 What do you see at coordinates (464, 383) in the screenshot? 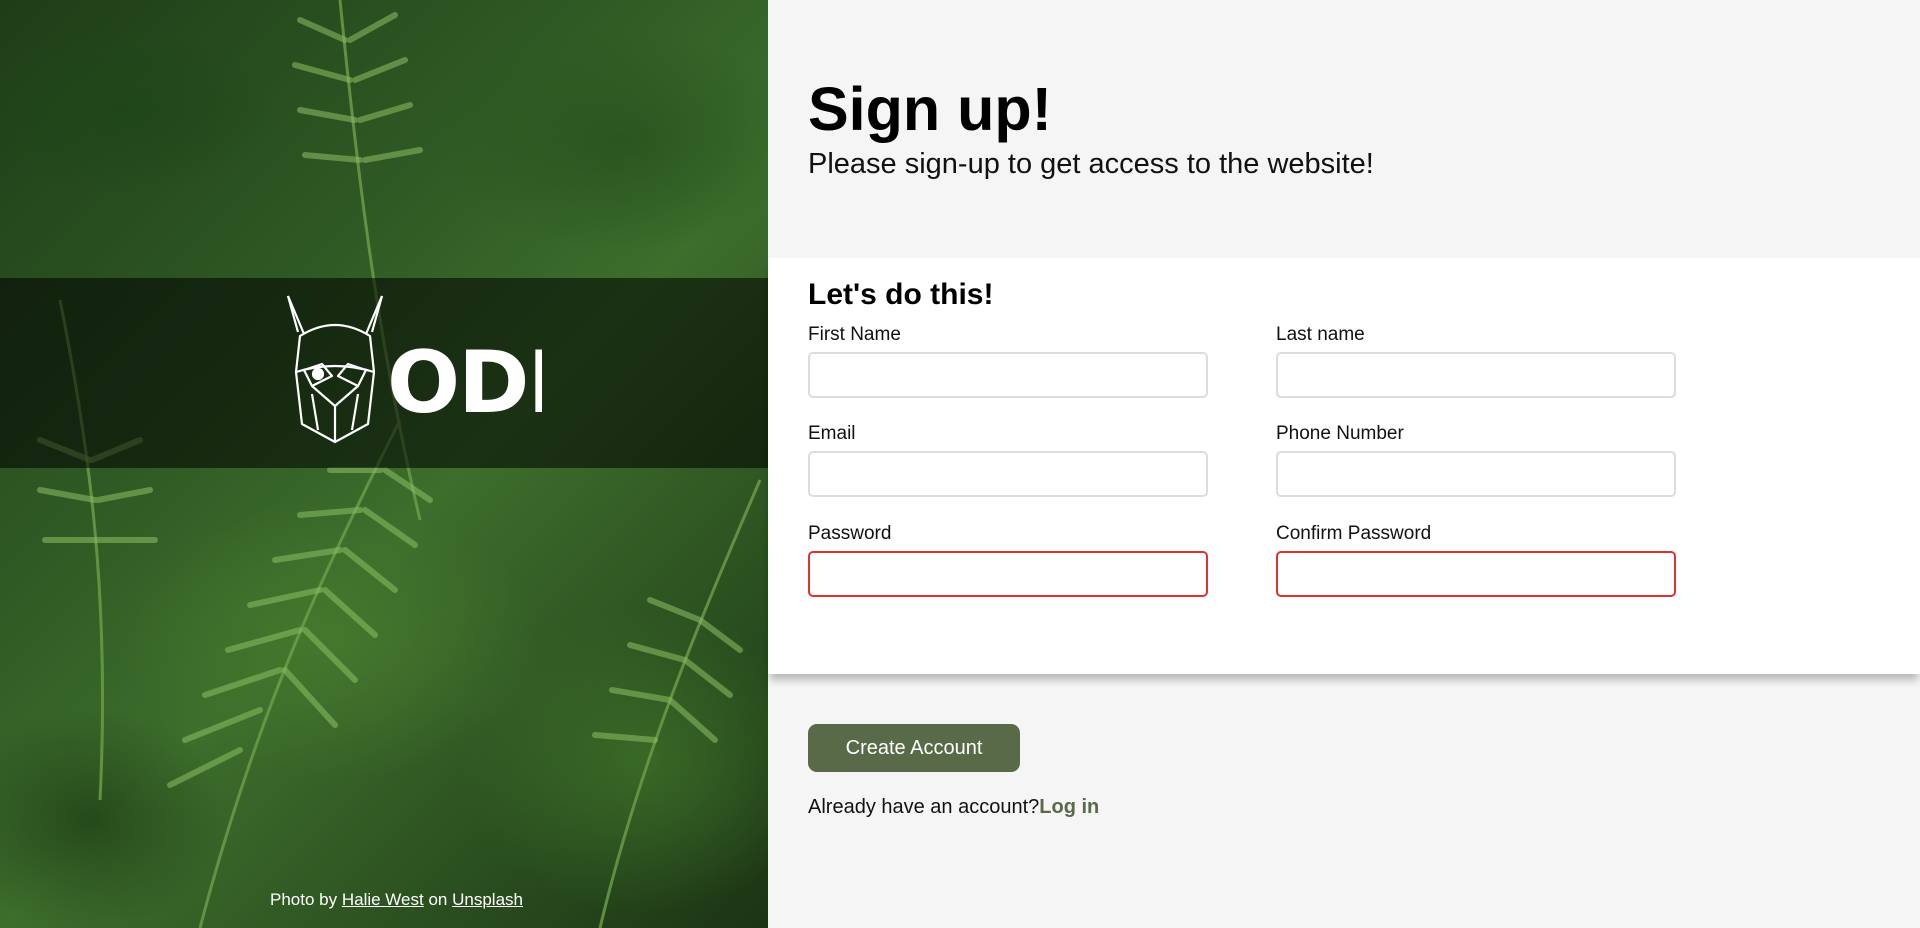
I see `logo-text: ODIN` at bounding box center [464, 383].